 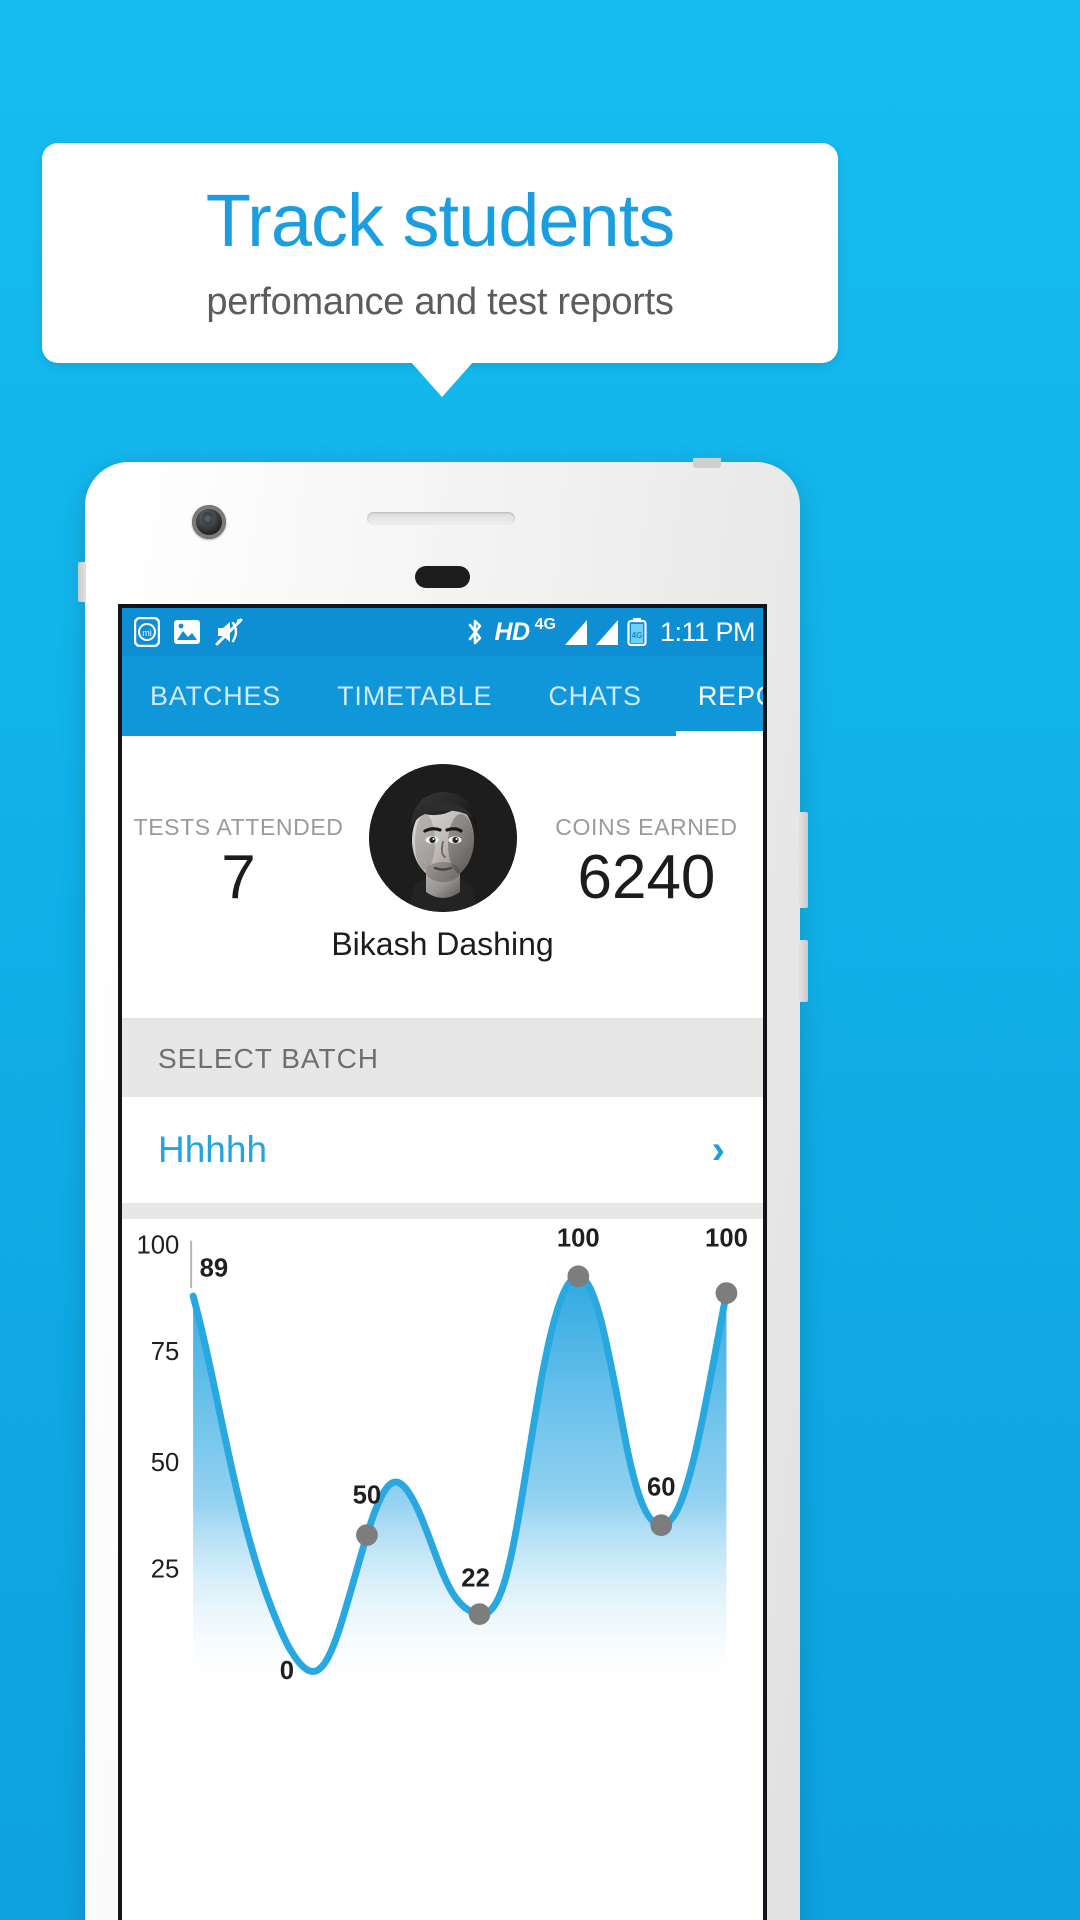 I want to click on data-label-0: 0, so click(x=287, y=1670).